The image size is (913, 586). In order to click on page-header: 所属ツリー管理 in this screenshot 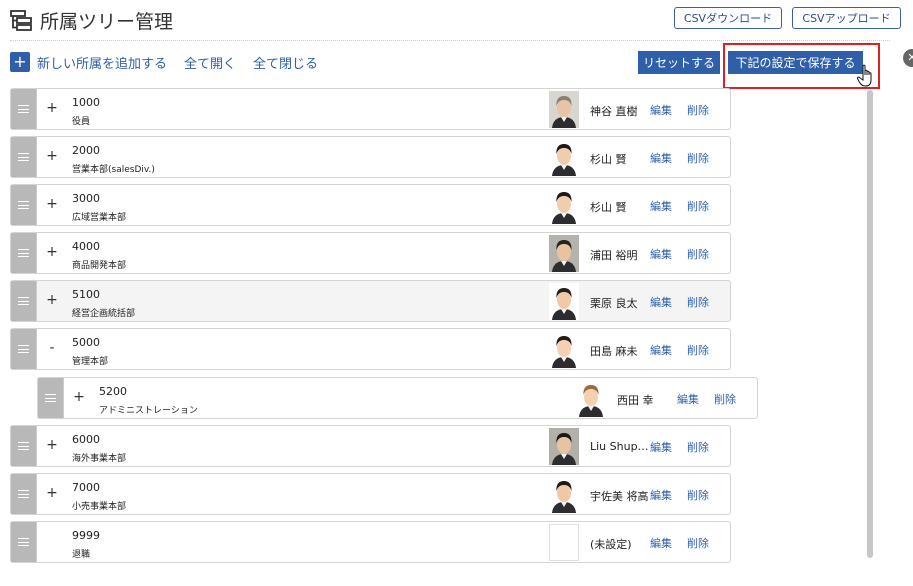, I will do `click(91, 20)`.